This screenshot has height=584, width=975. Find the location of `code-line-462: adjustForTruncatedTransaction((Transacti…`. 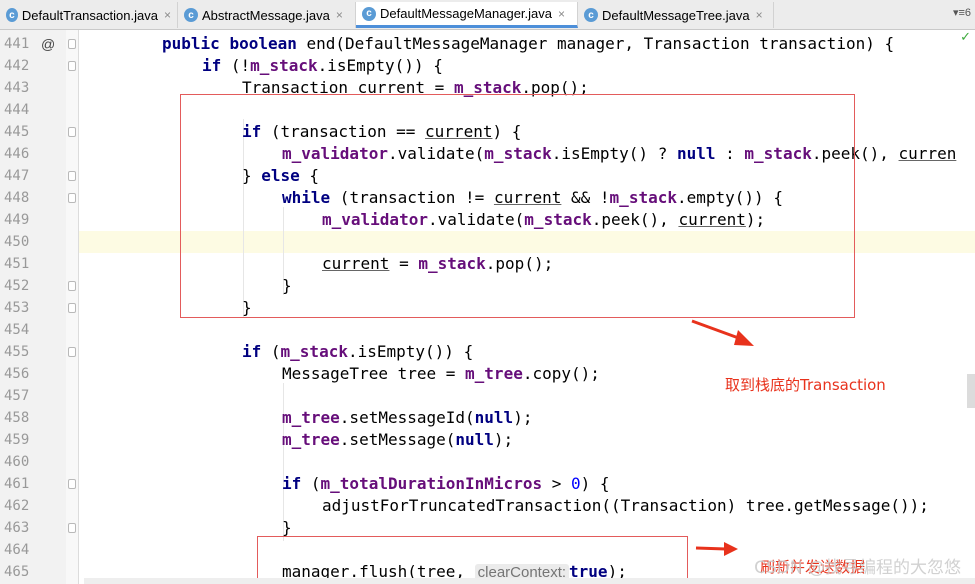

code-line-462: adjustForTruncatedTransaction((Transacti… is located at coordinates (625, 506).